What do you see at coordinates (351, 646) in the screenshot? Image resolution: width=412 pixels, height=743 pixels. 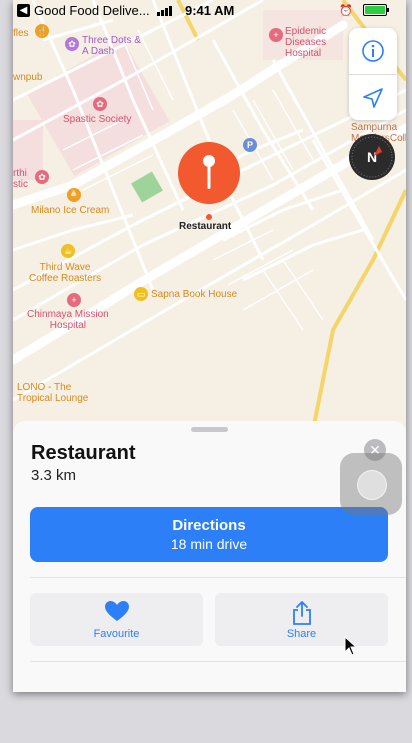 I see `mouse-cursor-icon` at bounding box center [351, 646].